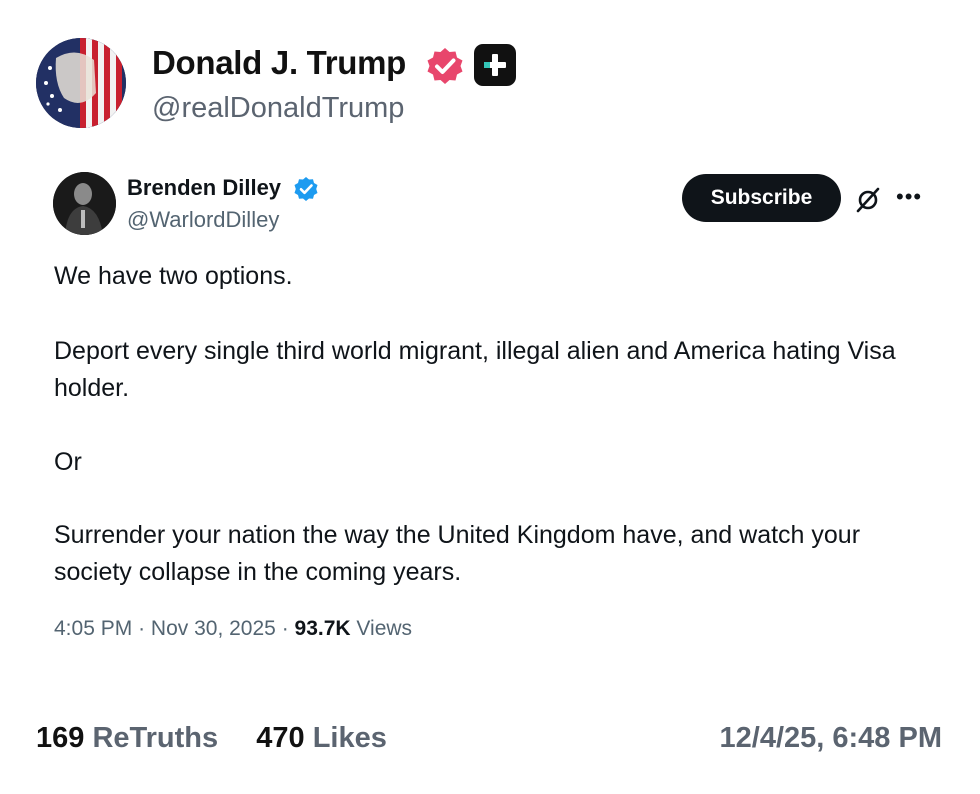 The width and height of the screenshot is (980, 794). I want to click on author-avatar, so click(81, 83).